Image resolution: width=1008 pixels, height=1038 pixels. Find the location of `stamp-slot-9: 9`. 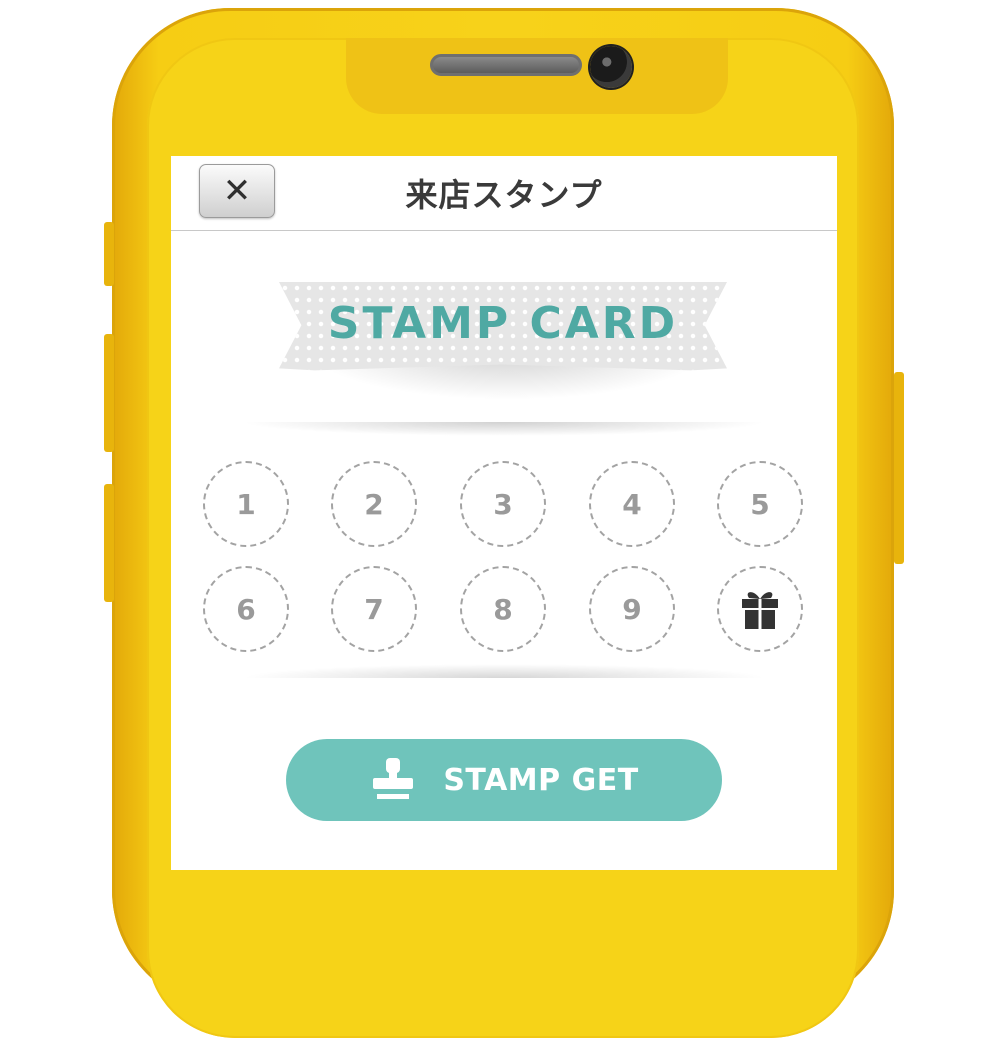

stamp-slot-9: 9 is located at coordinates (632, 609).